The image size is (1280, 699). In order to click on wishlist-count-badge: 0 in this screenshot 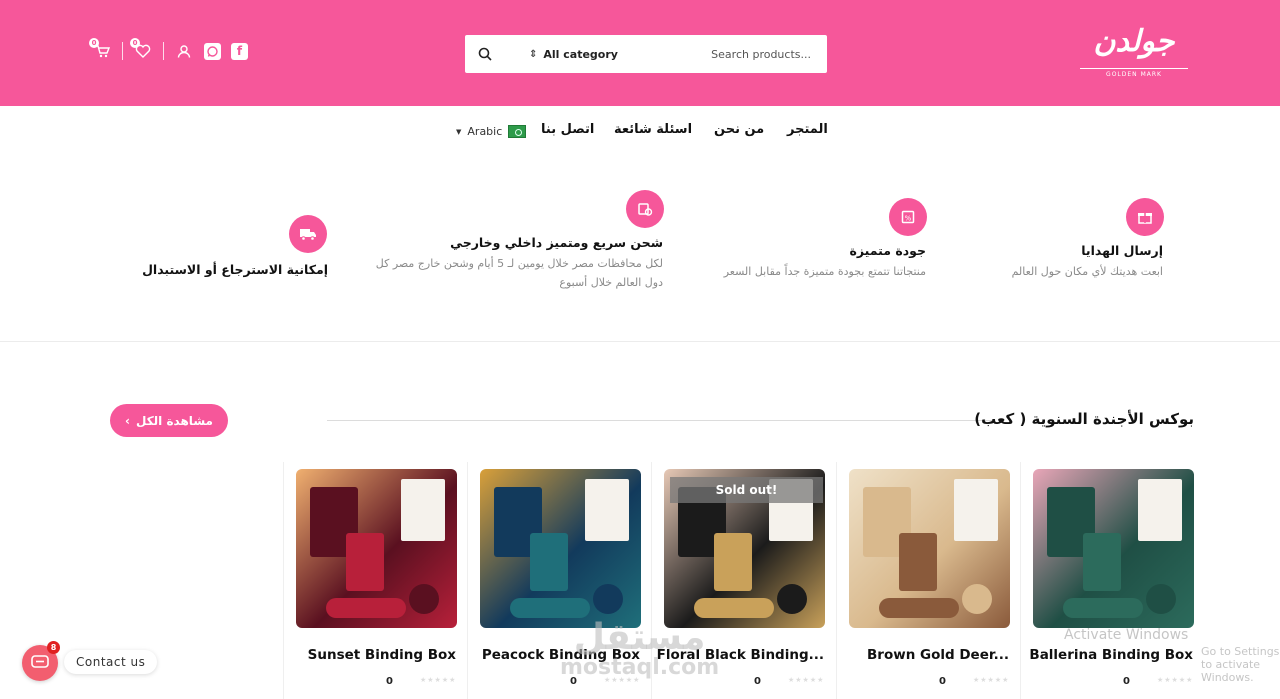, I will do `click(135, 43)`.